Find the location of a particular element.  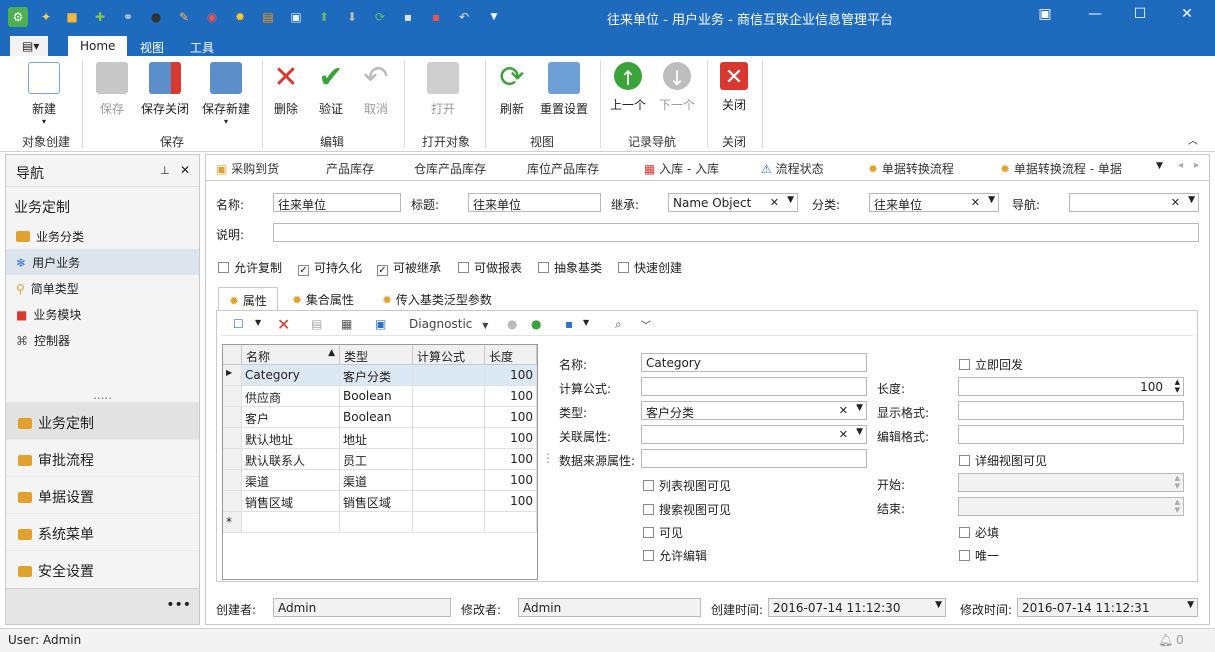

maximize-button: ☐ is located at coordinates (1140, 14).